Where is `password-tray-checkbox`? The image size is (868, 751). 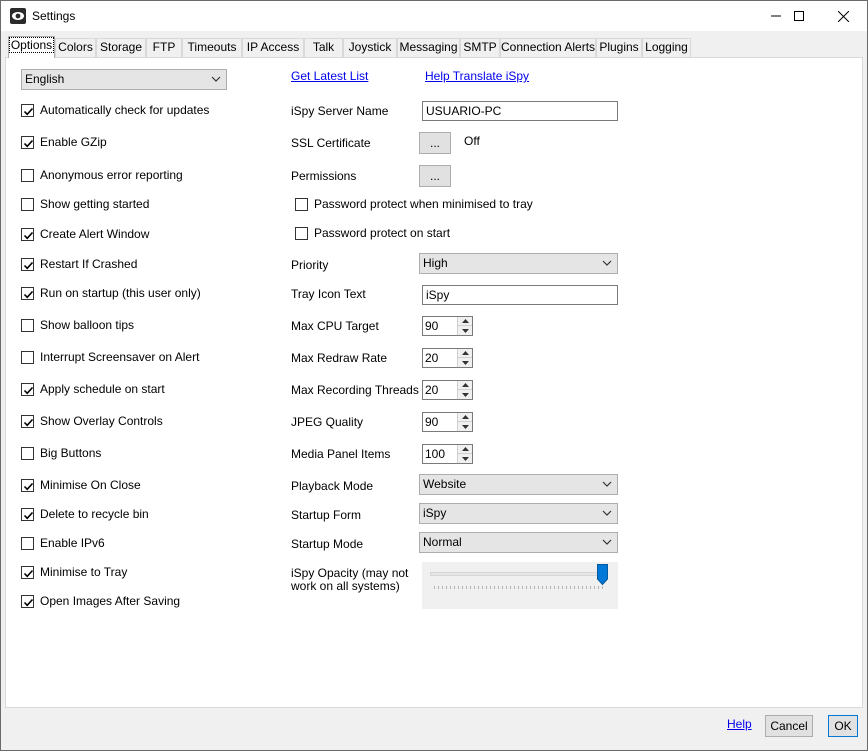 password-tray-checkbox is located at coordinates (301, 204).